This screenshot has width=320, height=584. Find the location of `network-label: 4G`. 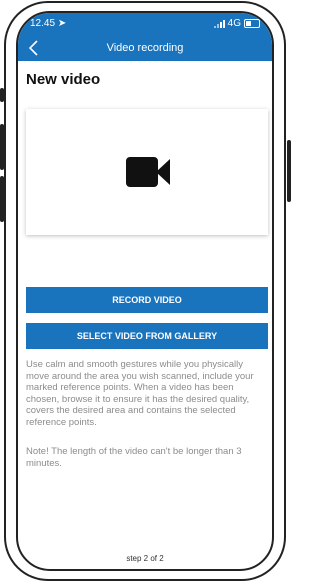

network-label: 4G is located at coordinates (234, 23).